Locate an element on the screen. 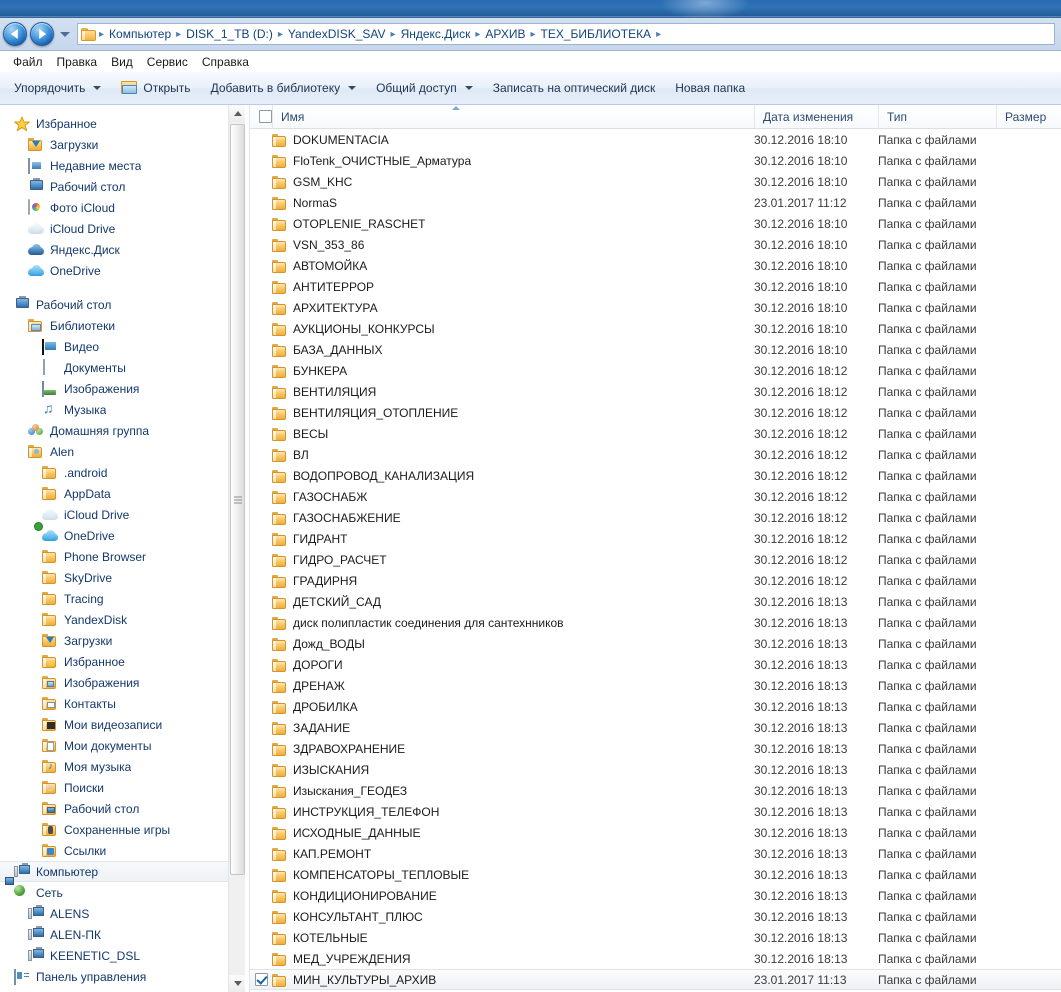 Image resolution: width=1061 pixels, height=992 pixels. breadcrumb-item-4: АРХИВ is located at coordinates (505, 34).